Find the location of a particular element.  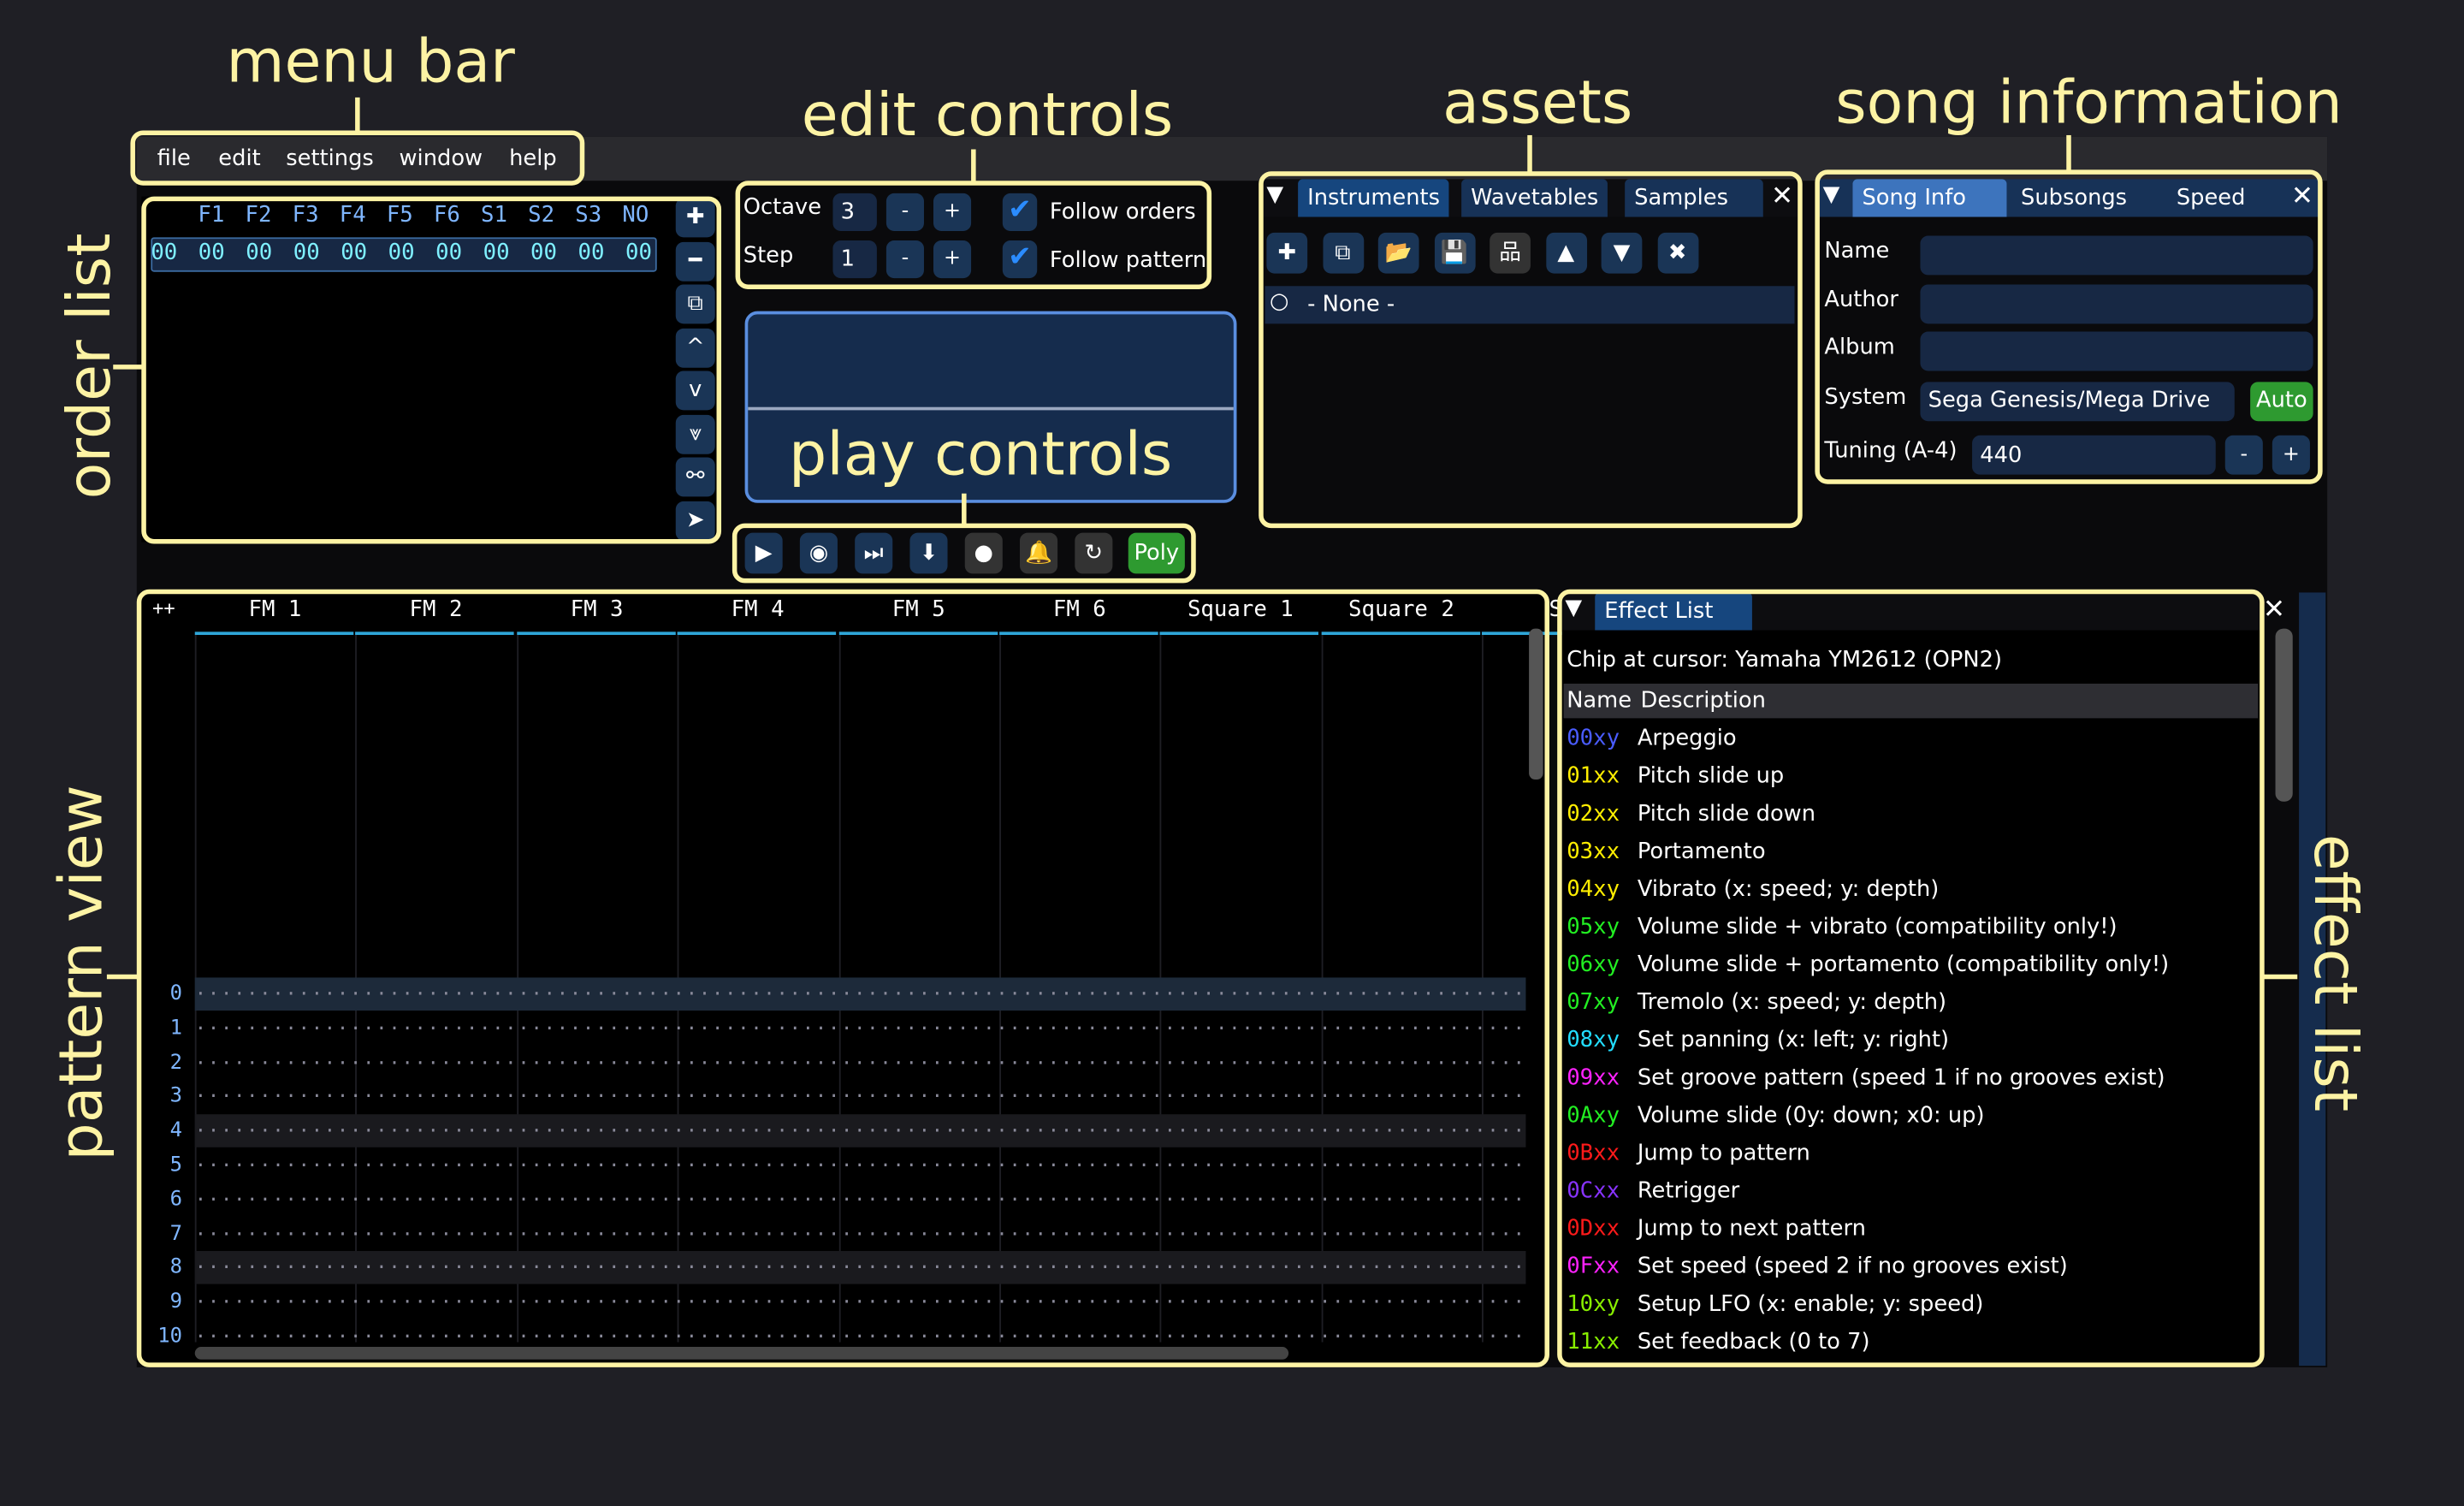

annotation-box-effect-list is located at coordinates (1911, 978).